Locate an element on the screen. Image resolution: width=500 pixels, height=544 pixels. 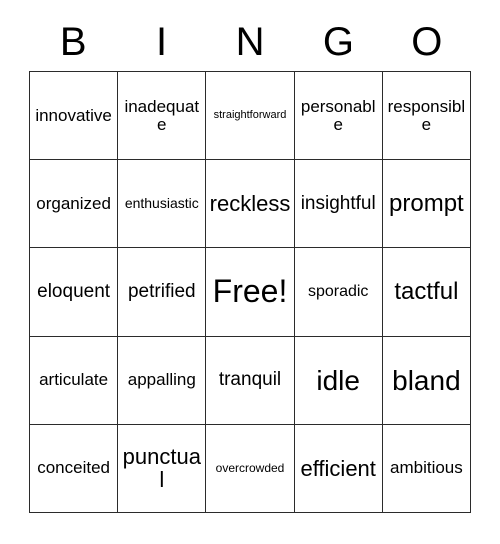
bingo-cell-label: petrified is located at coordinates (161, 292).